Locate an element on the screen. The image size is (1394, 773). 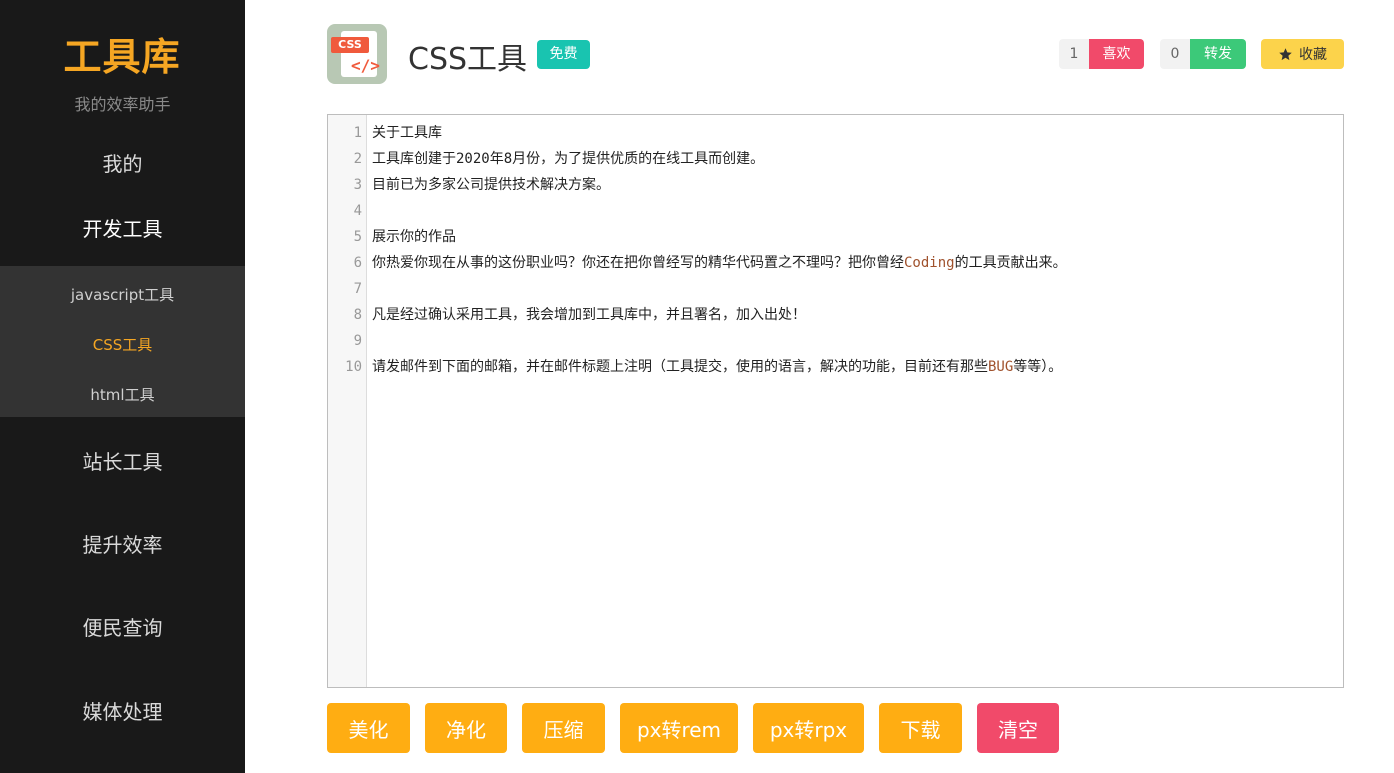
line-text-segment: 展示你的作品 is located at coordinates (414, 237).